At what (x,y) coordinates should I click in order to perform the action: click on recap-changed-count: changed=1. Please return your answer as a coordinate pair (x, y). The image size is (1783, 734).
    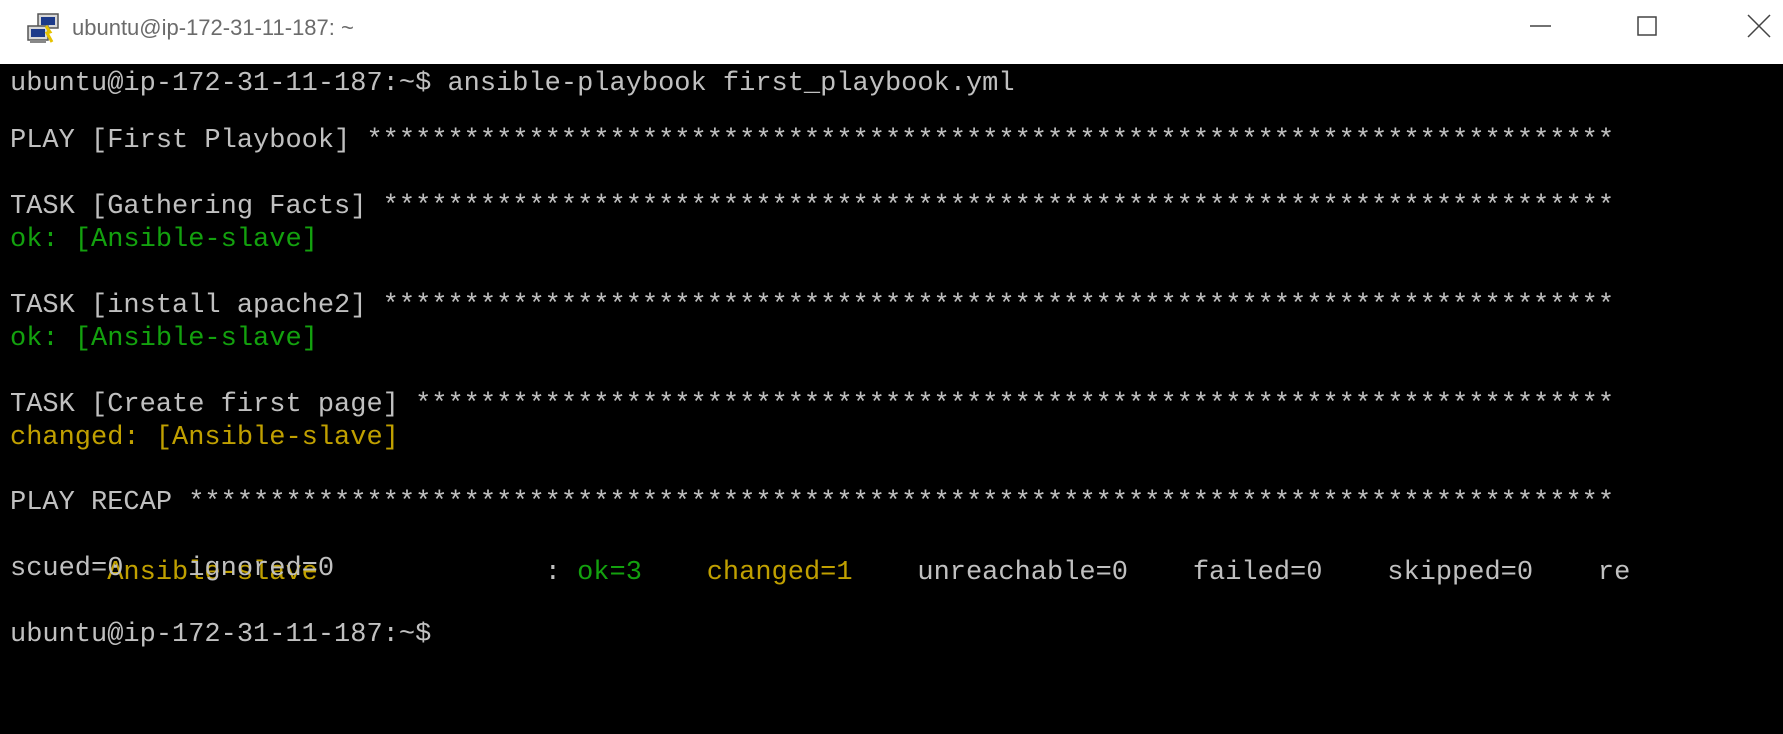
    Looking at the image, I should click on (779, 573).